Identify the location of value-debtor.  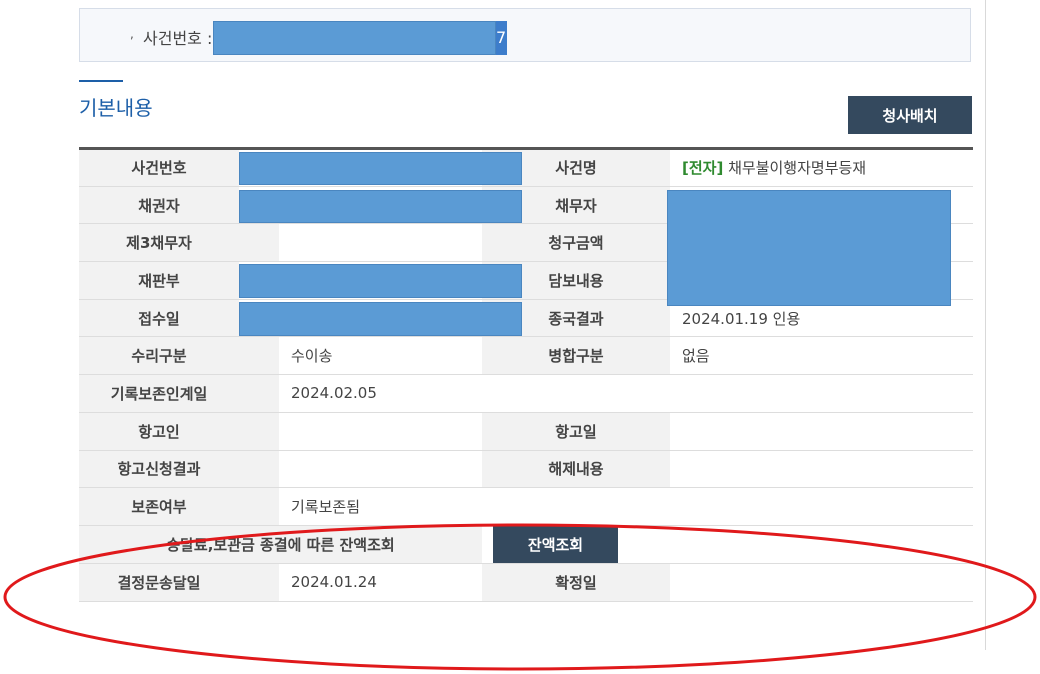
(820, 246).